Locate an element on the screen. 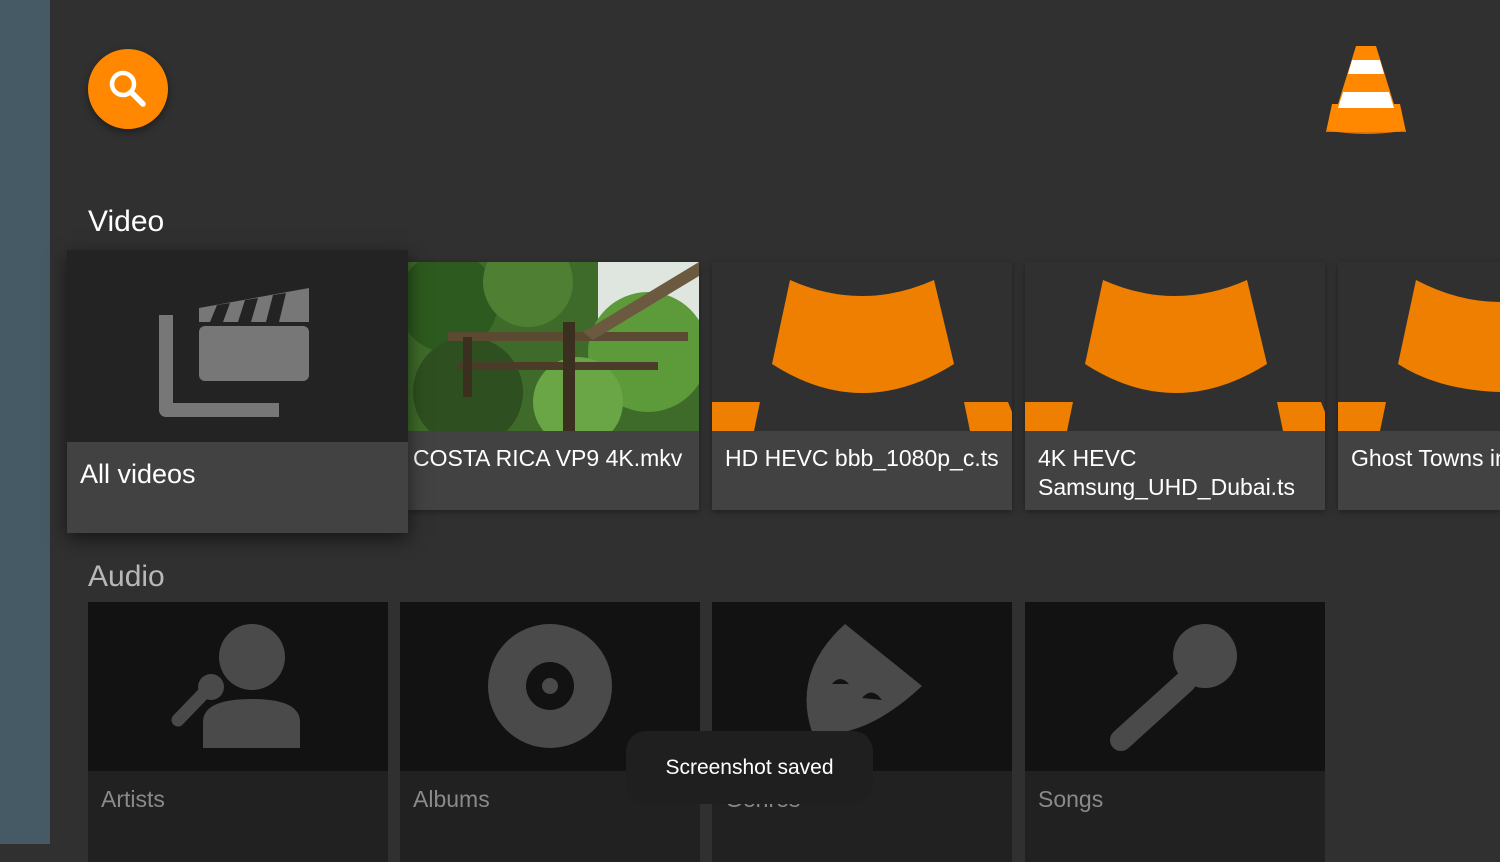  audio-card-songs: Songs is located at coordinates (1175, 732).